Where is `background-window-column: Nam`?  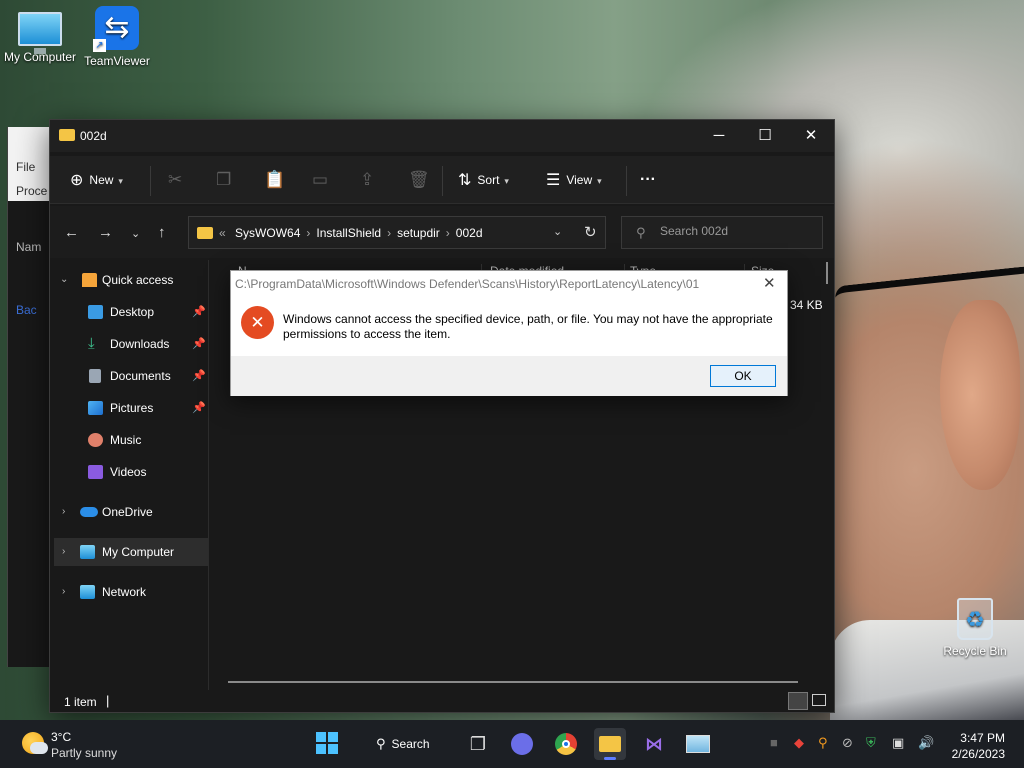 background-window-column: Nam is located at coordinates (29, 247).